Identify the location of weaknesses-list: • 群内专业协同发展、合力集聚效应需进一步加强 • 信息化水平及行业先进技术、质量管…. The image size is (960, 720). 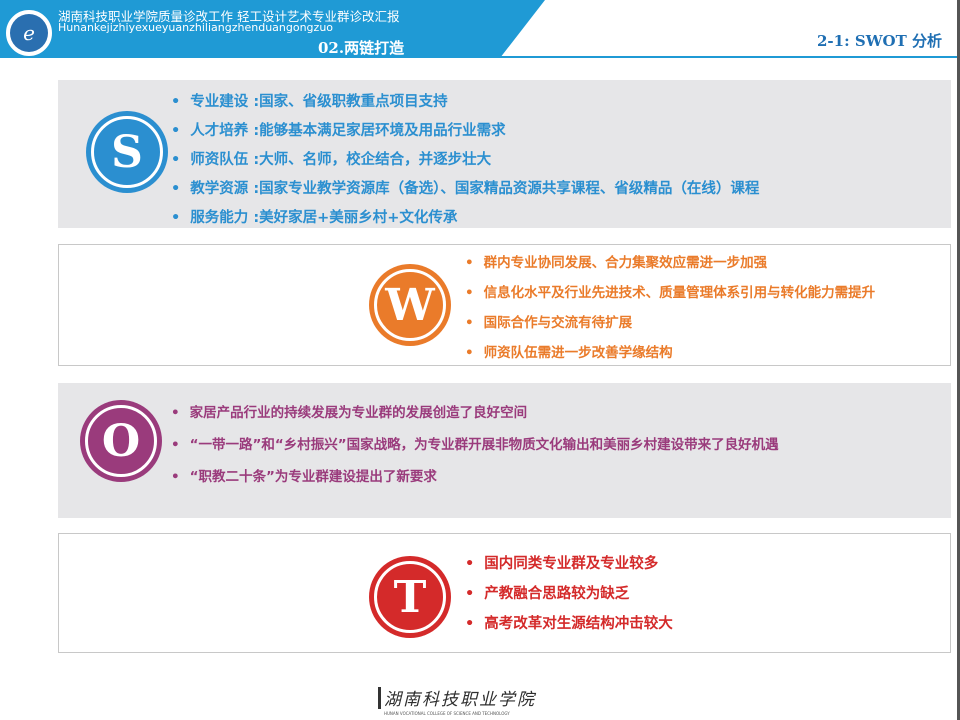
(670, 311).